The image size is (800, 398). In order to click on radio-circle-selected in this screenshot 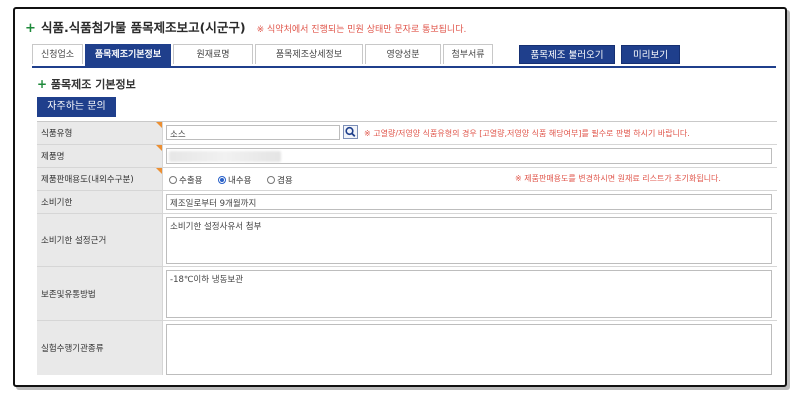, I will do `click(222, 180)`.